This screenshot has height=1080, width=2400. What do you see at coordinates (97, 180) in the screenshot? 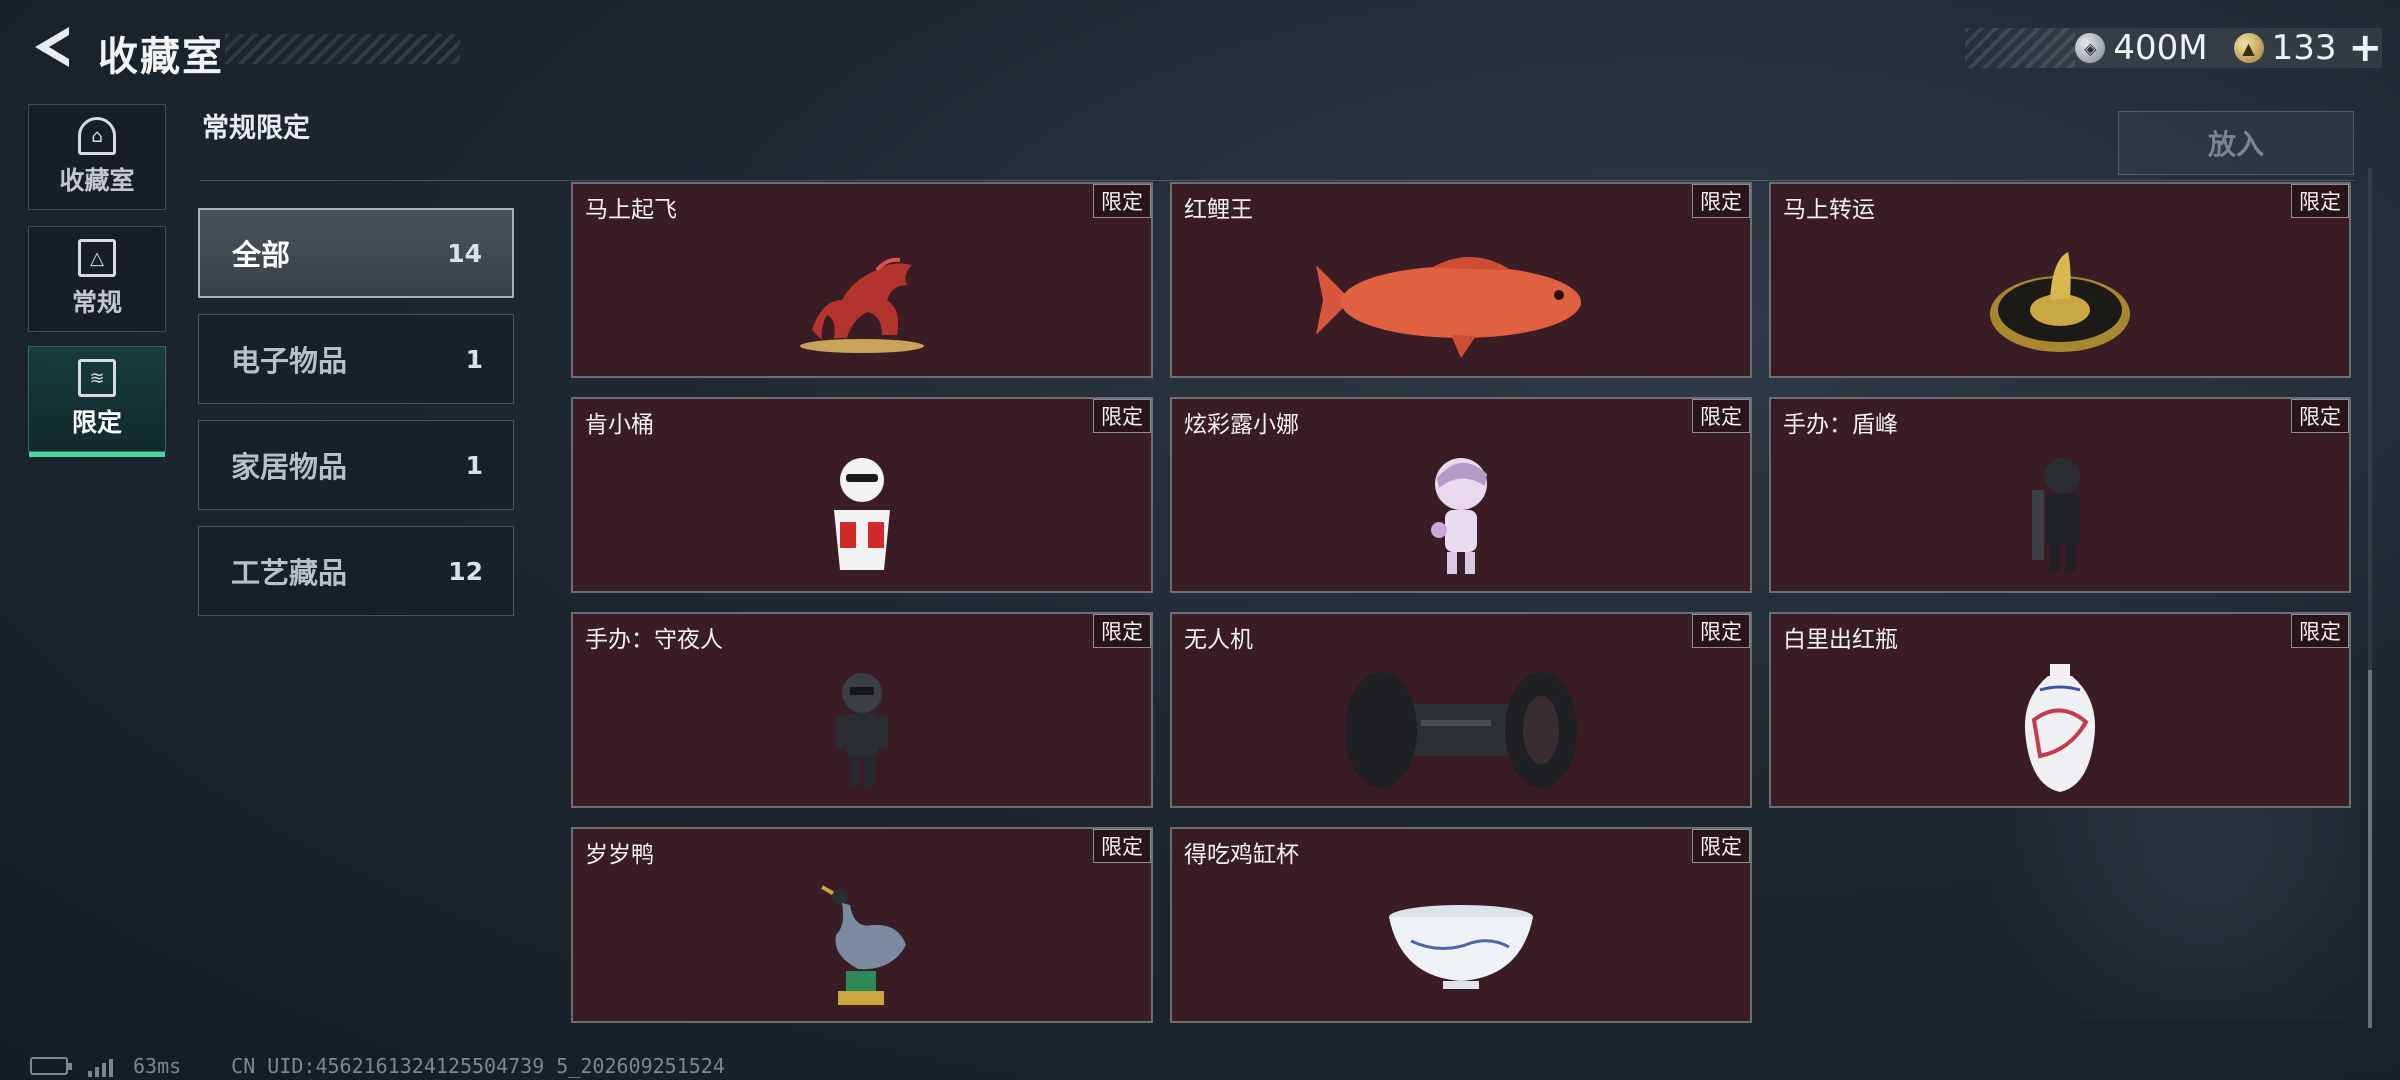
I see `nav-item-label: 收藏室` at bounding box center [97, 180].